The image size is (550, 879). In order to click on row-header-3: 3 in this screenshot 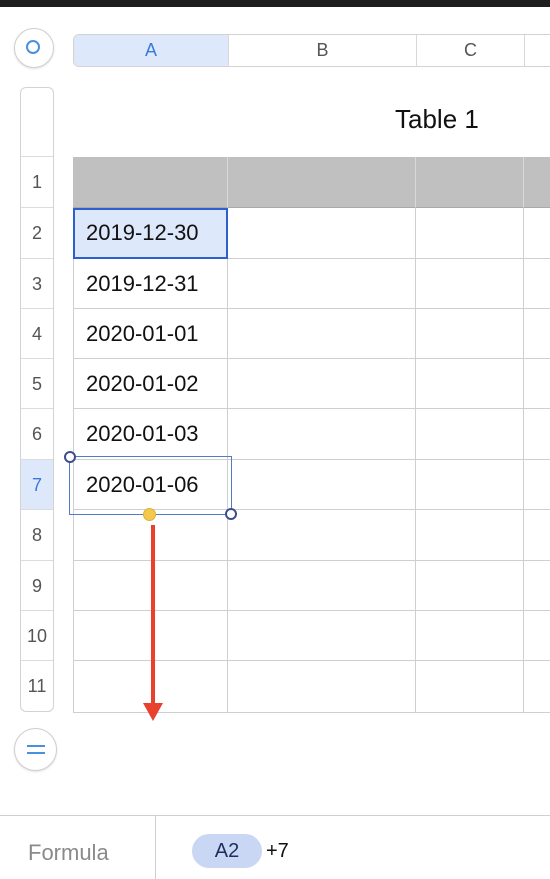, I will do `click(37, 284)`.